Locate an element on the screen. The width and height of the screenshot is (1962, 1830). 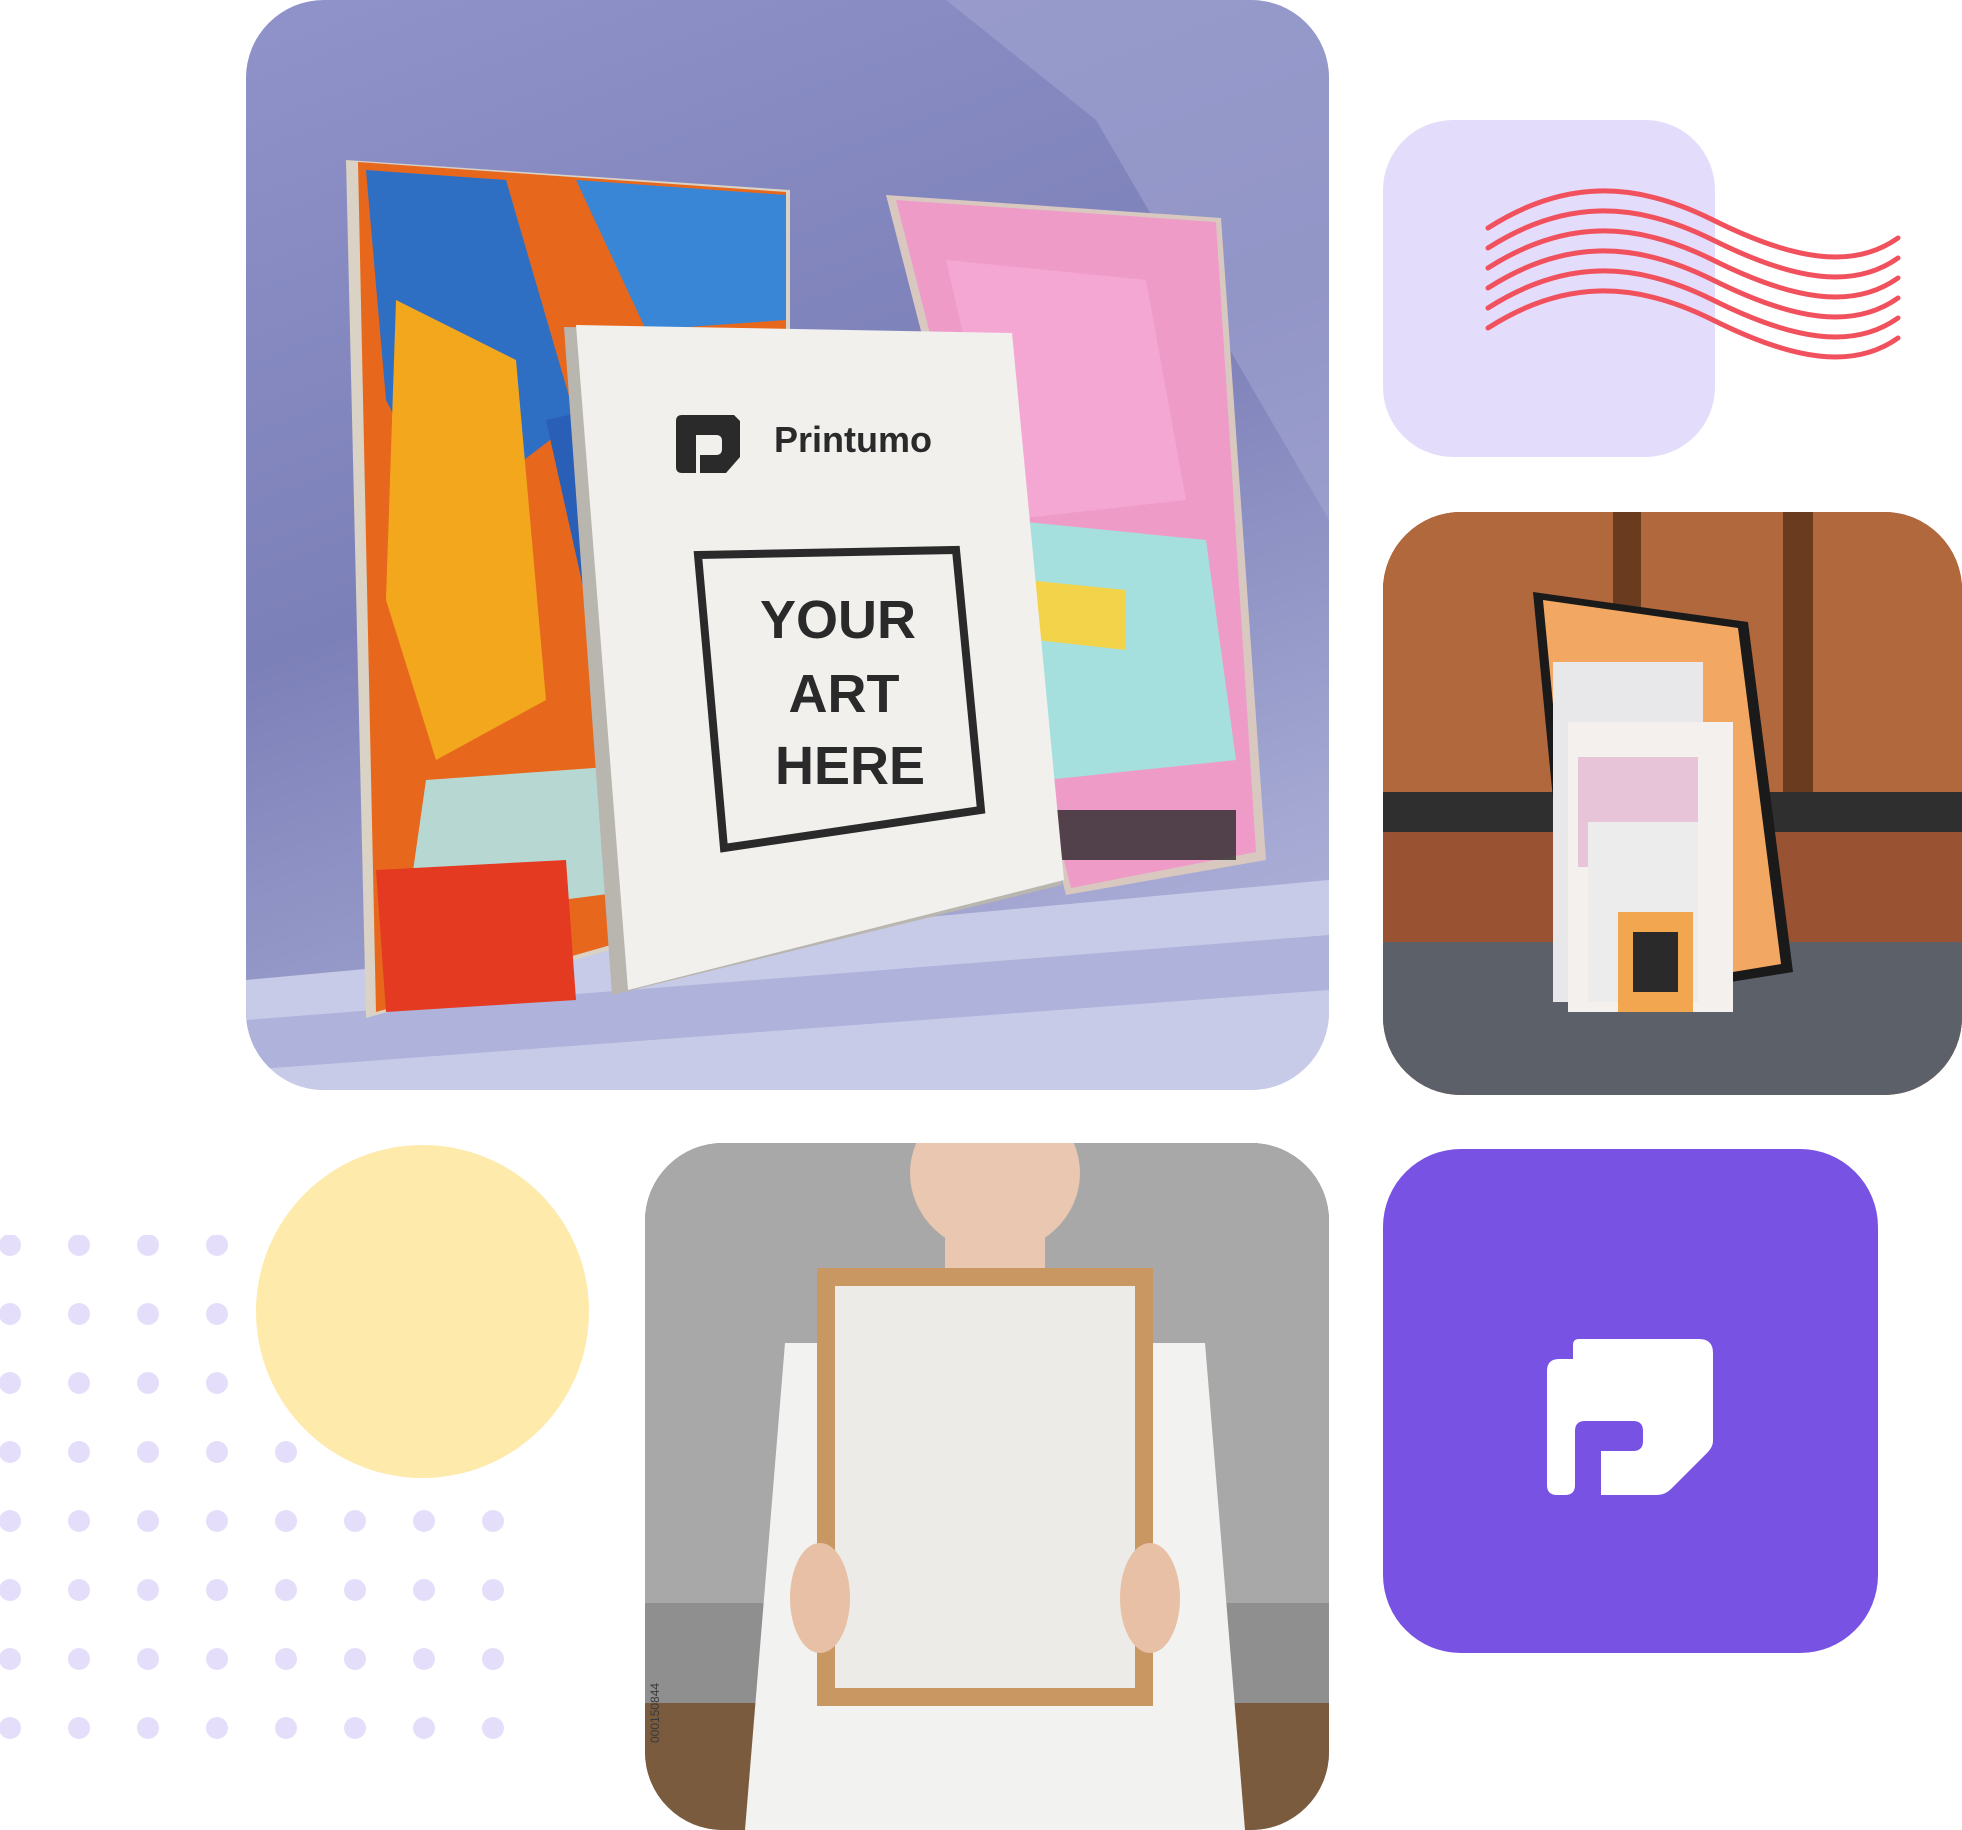
placeholder-line-1: YOUR is located at coordinates (838, 620).